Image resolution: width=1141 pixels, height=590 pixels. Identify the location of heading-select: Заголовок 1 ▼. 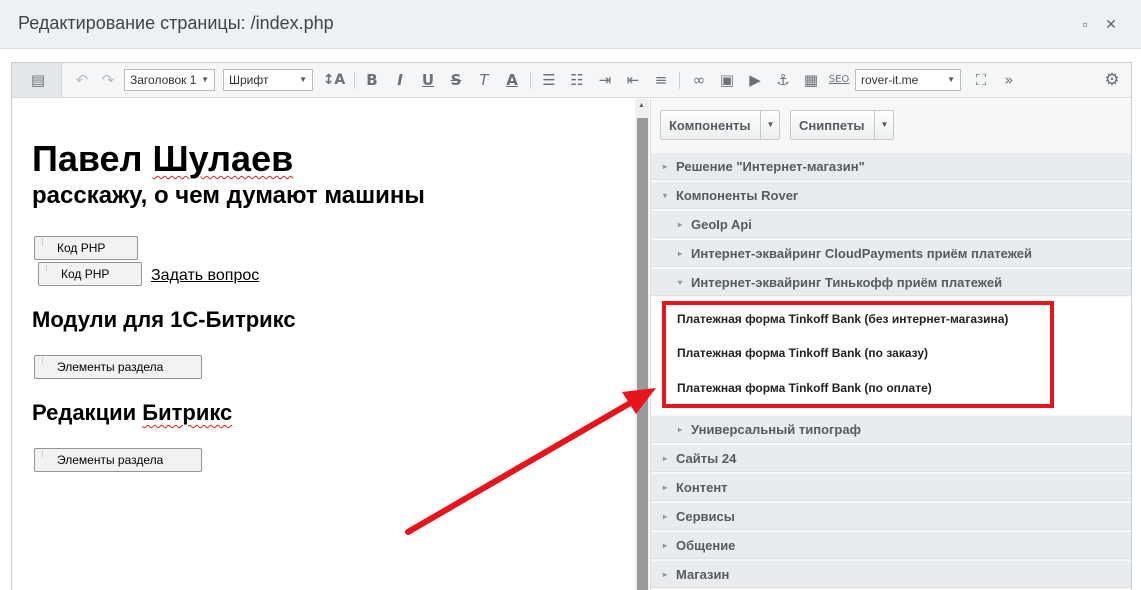
(169, 80).